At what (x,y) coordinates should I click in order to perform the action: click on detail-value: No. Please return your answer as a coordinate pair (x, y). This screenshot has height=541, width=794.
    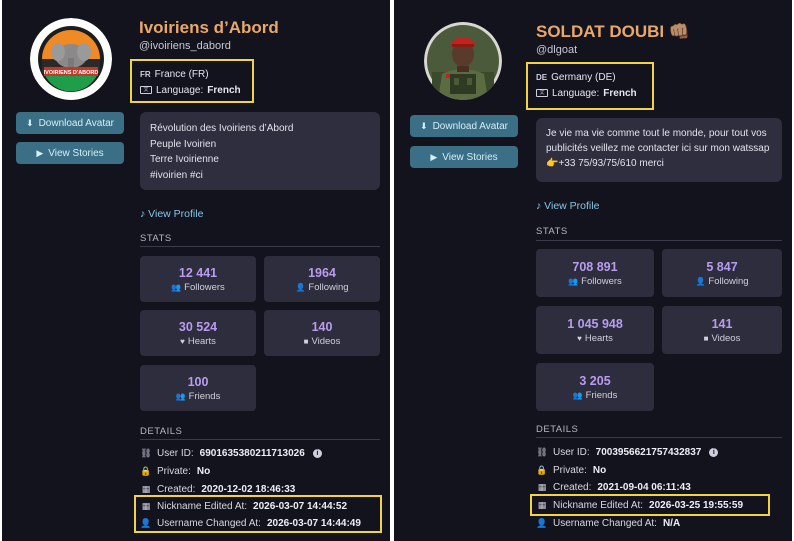
    Looking at the image, I should click on (203, 471).